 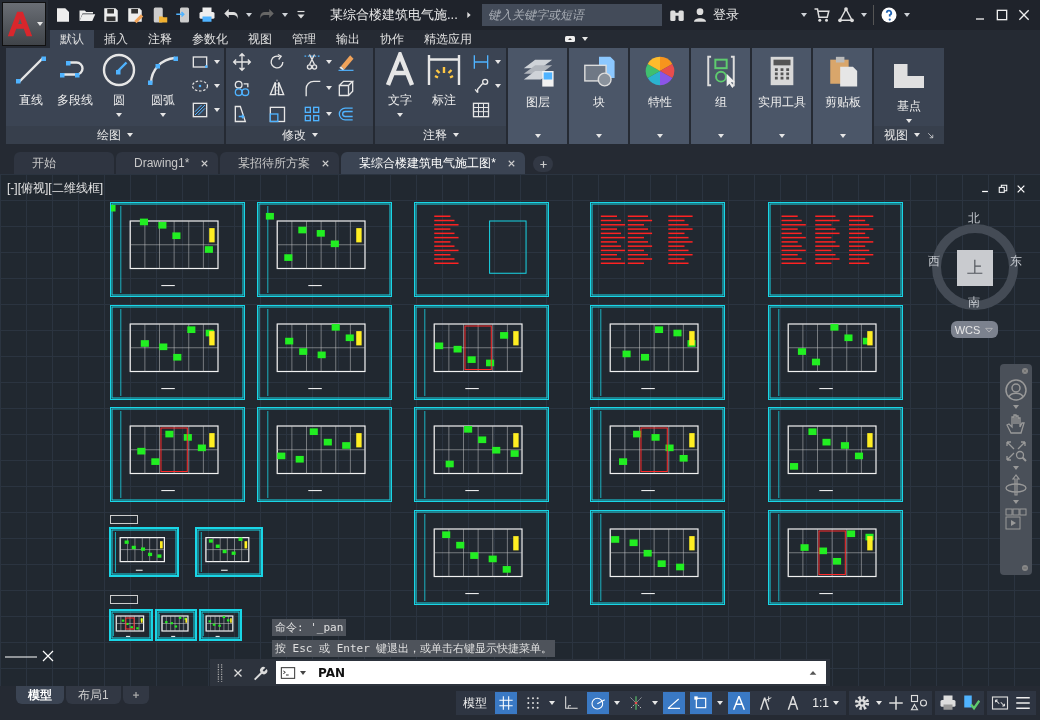 What do you see at coordinates (930, 135) in the screenshot?
I see `dialog-launcher-icon` at bounding box center [930, 135].